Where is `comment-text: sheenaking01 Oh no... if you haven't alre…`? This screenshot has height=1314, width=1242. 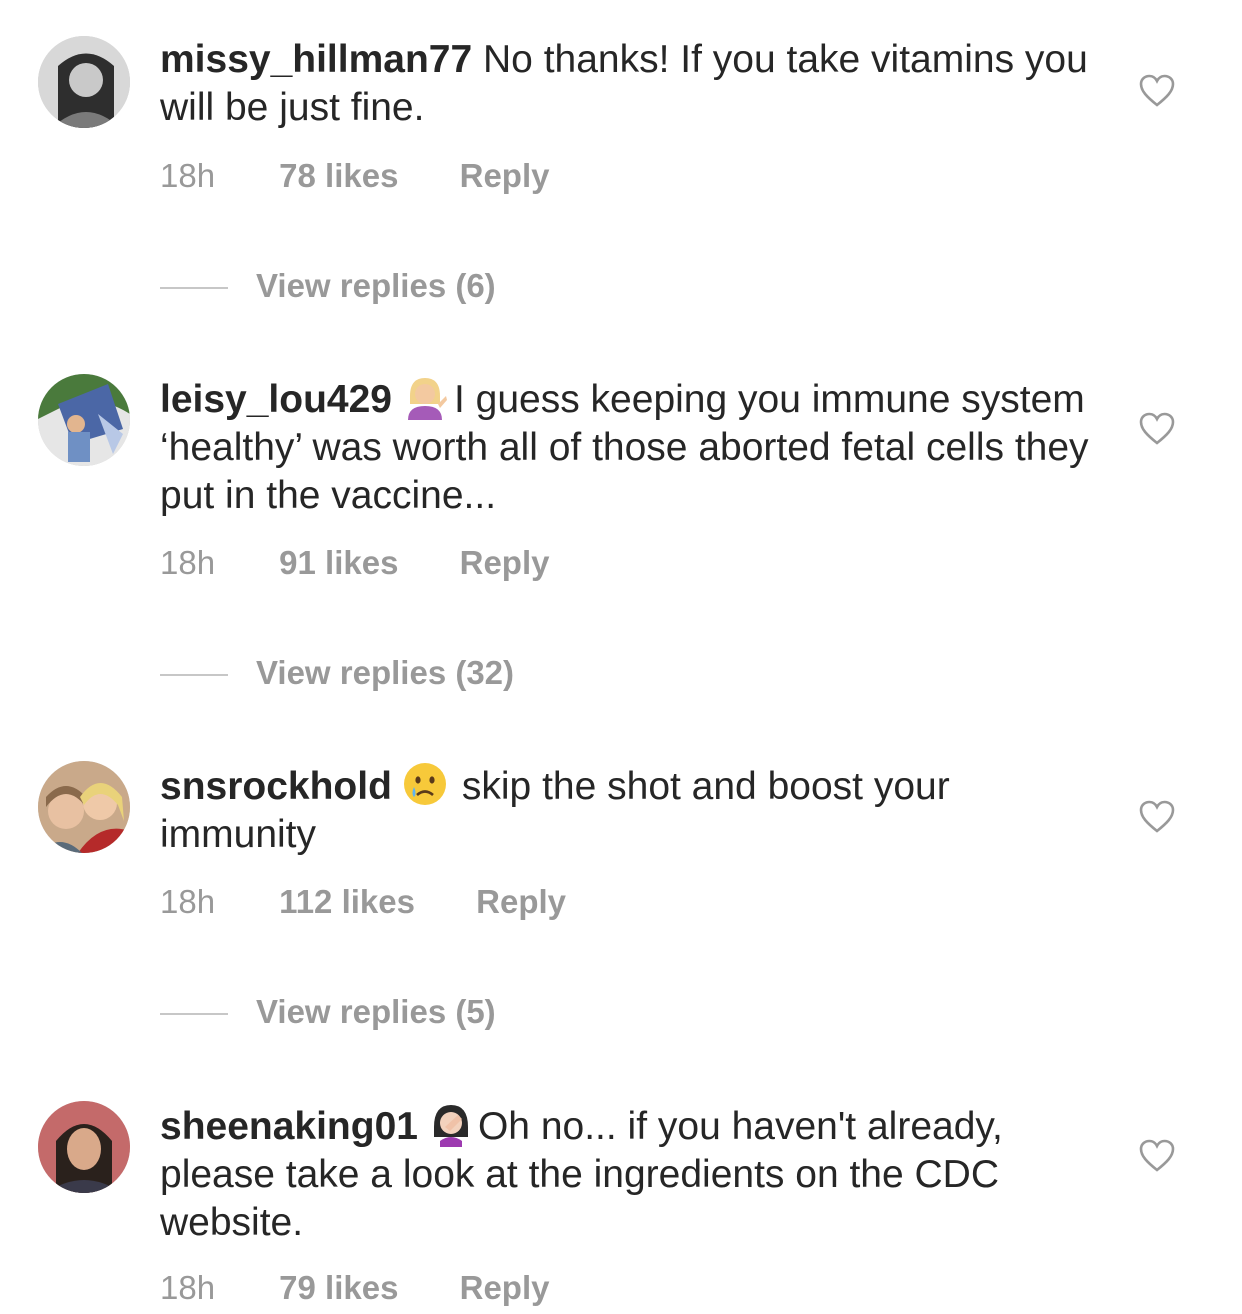 comment-text: sheenaking01 Oh no... if you haven't alre… is located at coordinates (625, 1174).